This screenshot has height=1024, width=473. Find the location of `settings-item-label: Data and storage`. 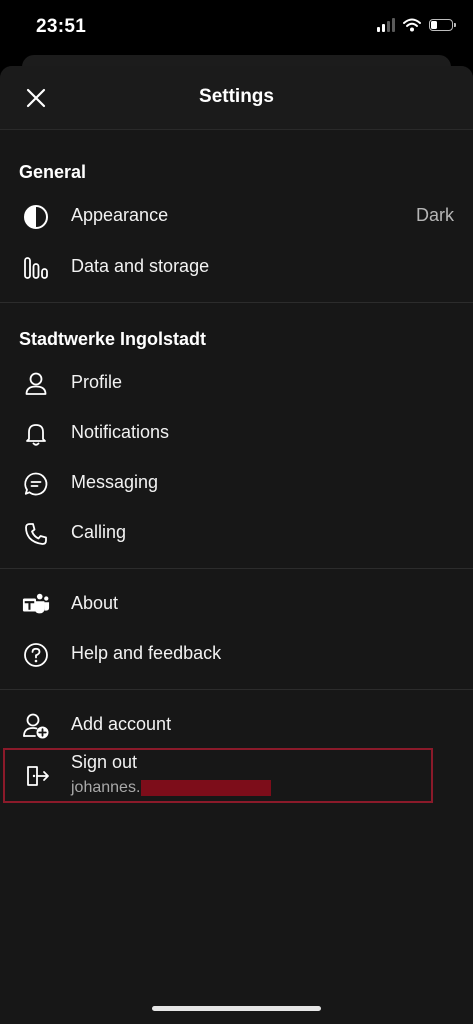

settings-item-label: Data and storage is located at coordinates (140, 266).